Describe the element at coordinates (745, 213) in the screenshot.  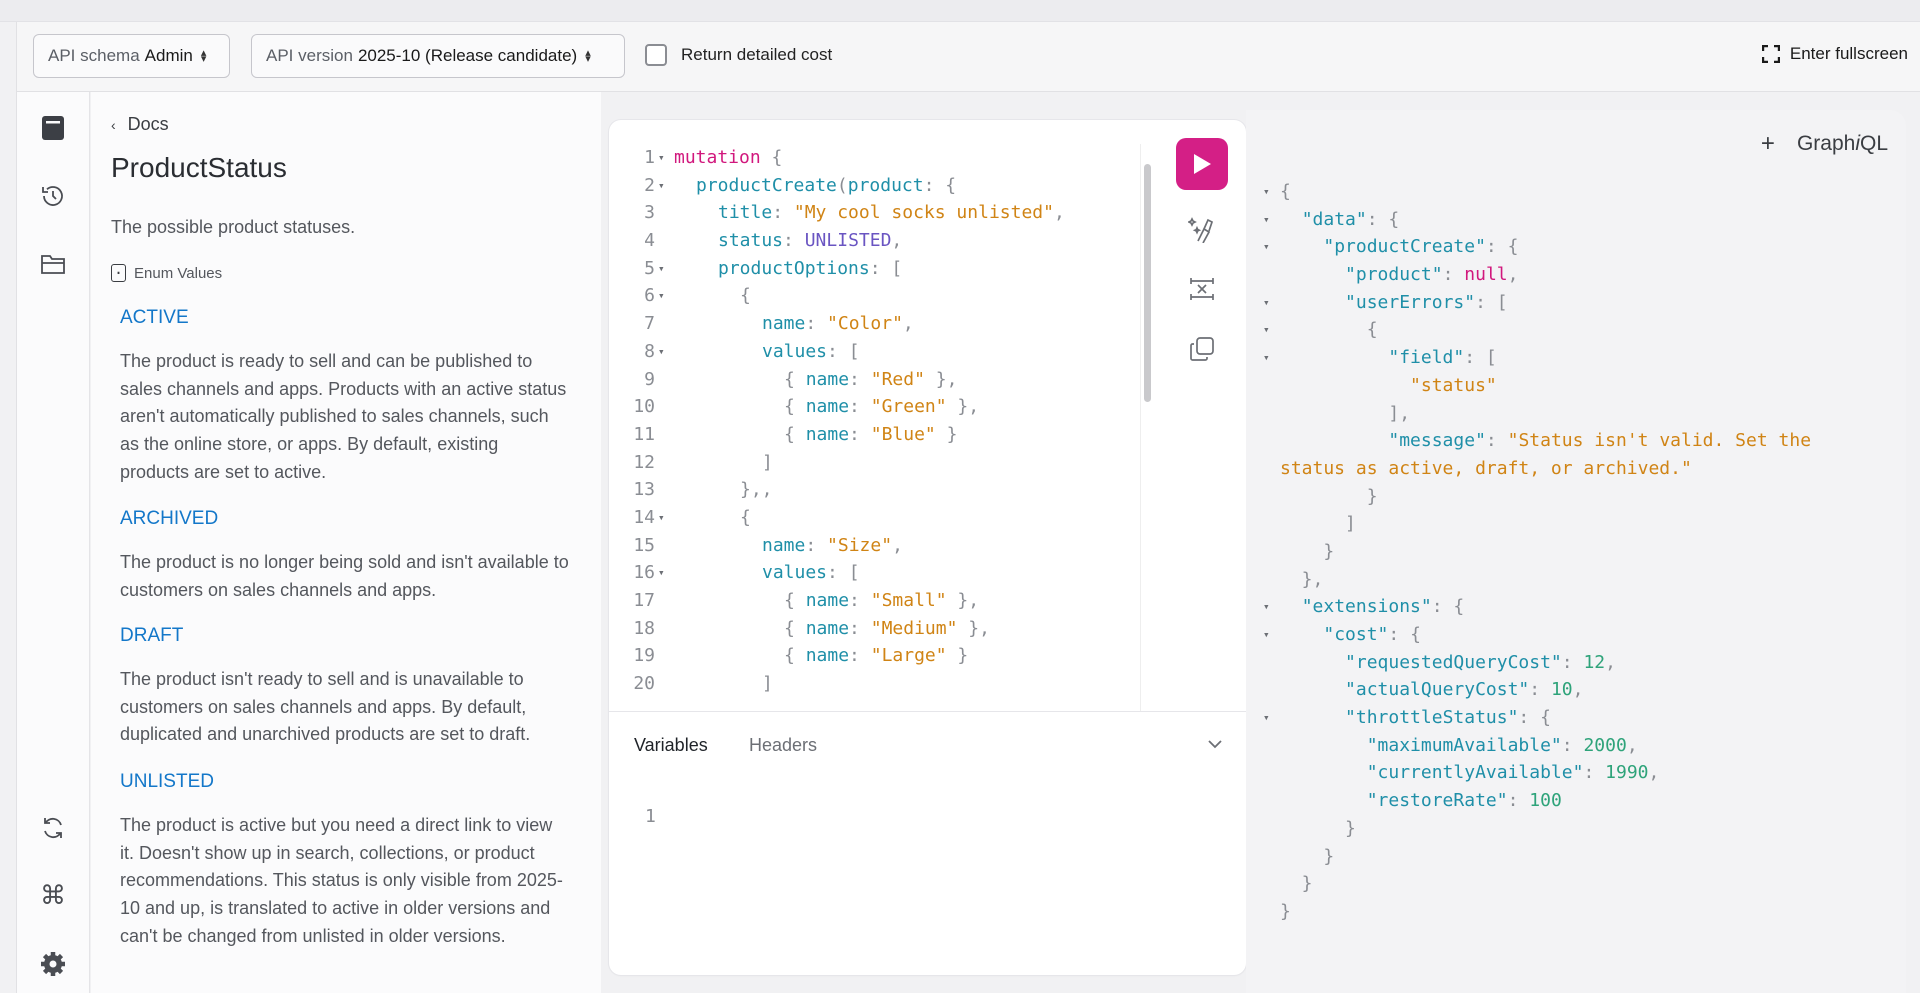
I see `code-token: title` at that location.